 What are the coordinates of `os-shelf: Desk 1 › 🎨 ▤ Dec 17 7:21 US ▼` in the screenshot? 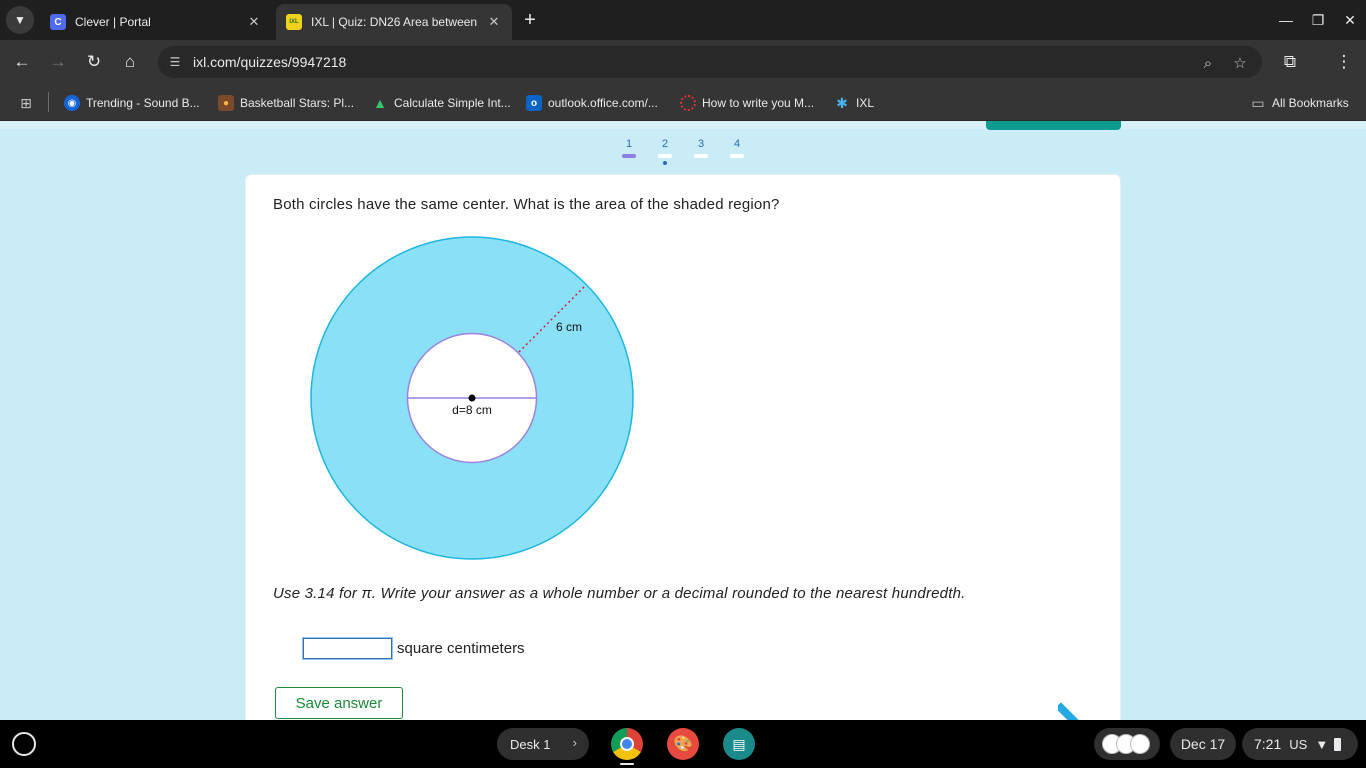 It's located at (683, 744).